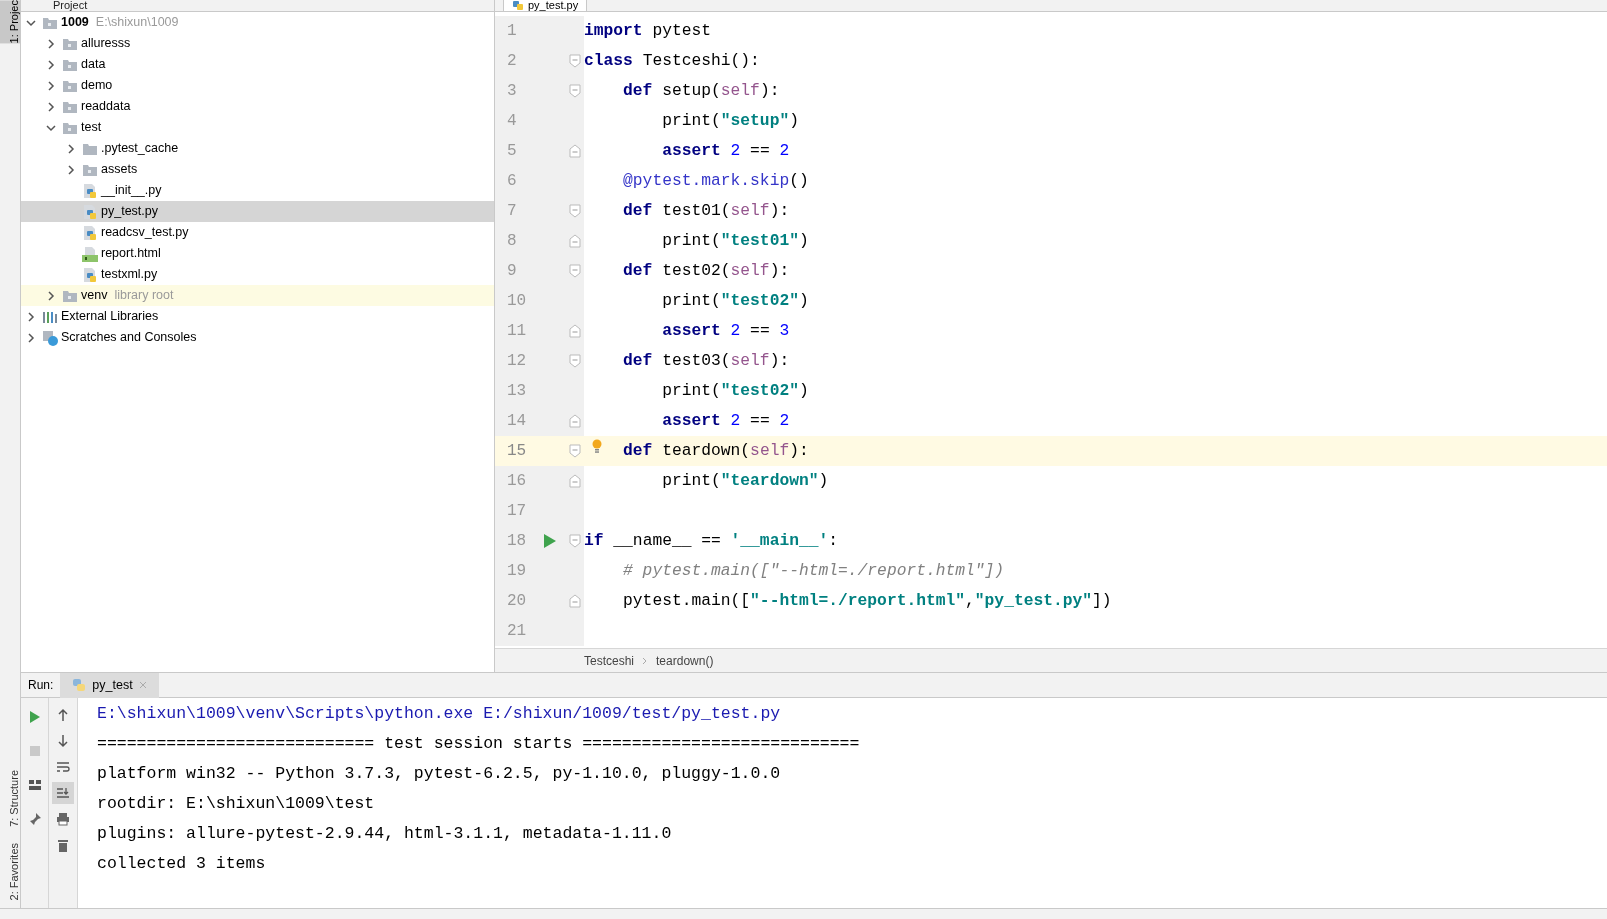 This screenshot has width=1607, height=919. I want to click on code-line: pytest.main(["--html=./report.html","py_test.py"]), so click(867, 600).